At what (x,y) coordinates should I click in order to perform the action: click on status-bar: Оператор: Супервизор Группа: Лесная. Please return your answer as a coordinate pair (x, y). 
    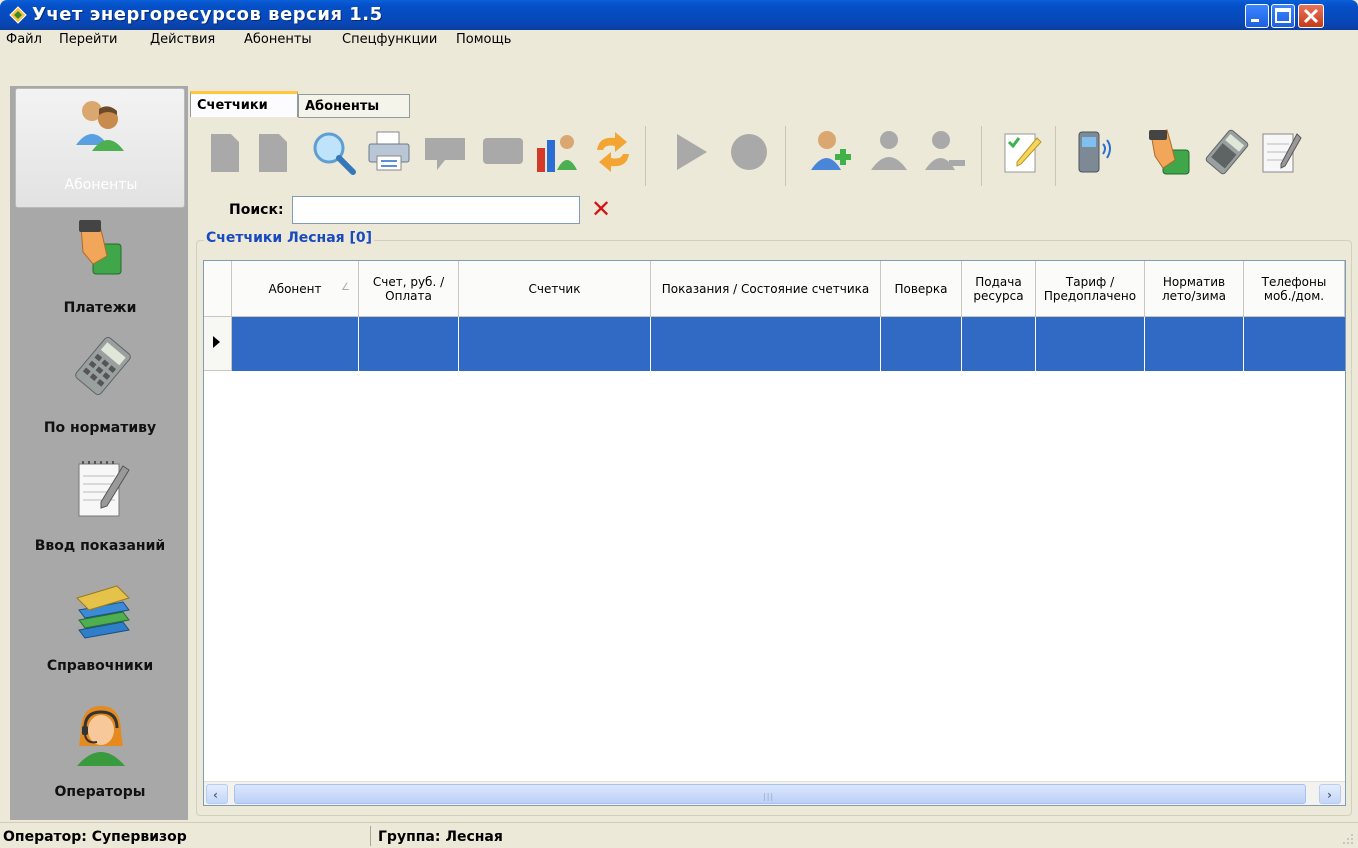
    Looking at the image, I should click on (679, 835).